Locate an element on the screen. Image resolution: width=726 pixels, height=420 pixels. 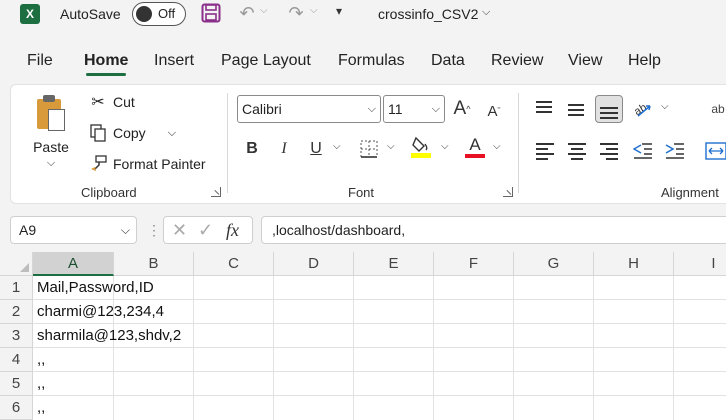
insert-function-icon: fx is located at coordinates (232, 230).